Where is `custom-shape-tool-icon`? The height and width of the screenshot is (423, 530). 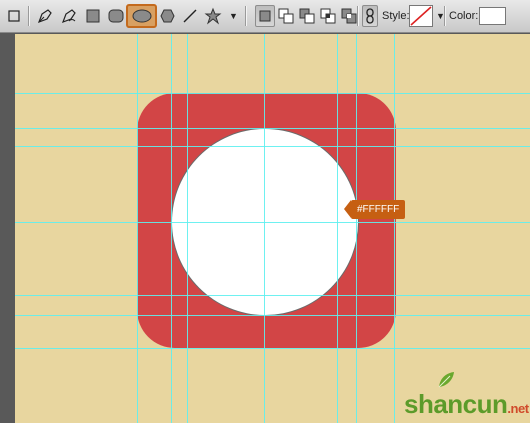
custom-shape-tool-icon is located at coordinates (213, 16).